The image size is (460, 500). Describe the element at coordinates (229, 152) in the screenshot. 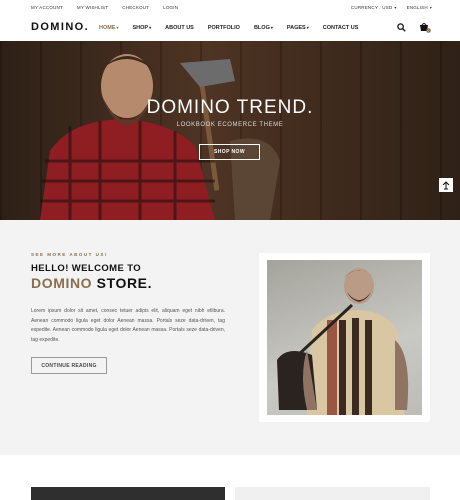

I see `shop-now-button: SHOP NOW` at that location.